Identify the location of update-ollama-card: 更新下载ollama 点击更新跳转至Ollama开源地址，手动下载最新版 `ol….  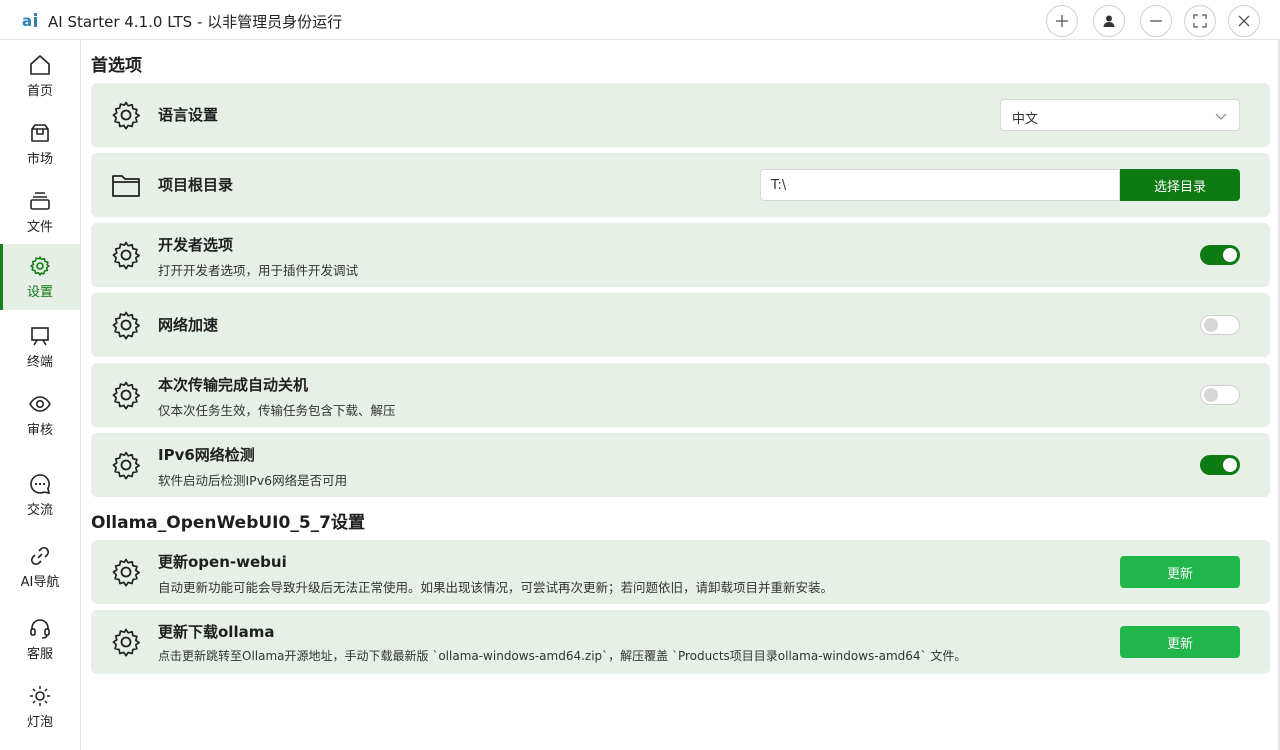
(680, 642).